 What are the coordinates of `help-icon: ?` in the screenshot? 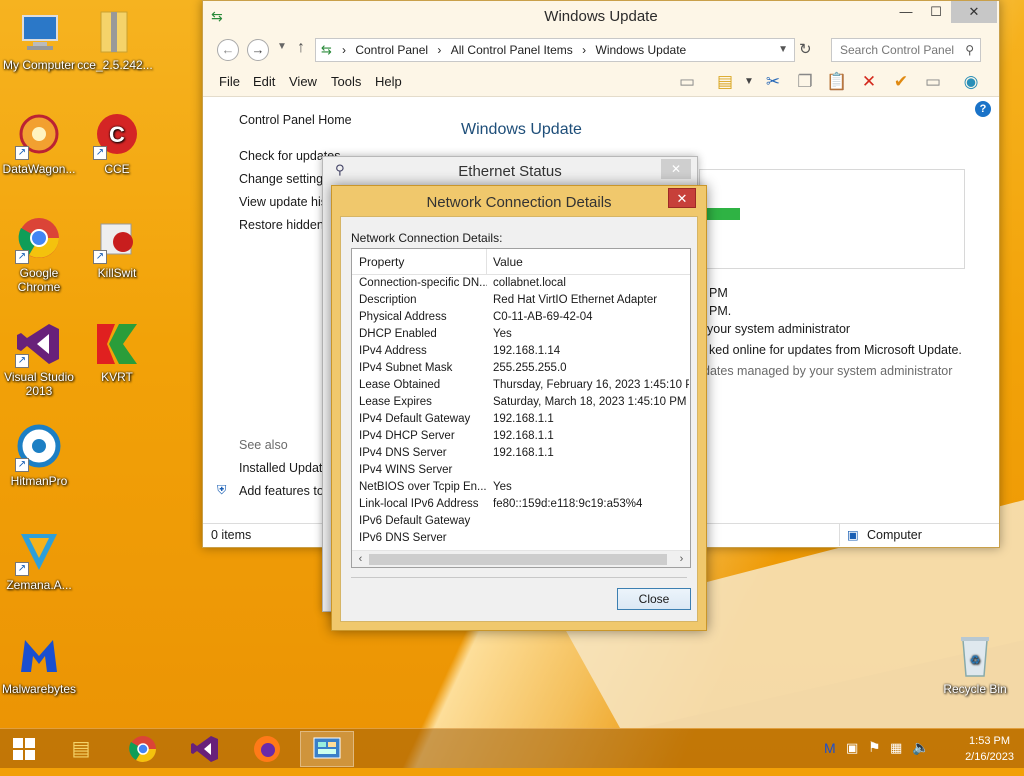 It's located at (983, 109).